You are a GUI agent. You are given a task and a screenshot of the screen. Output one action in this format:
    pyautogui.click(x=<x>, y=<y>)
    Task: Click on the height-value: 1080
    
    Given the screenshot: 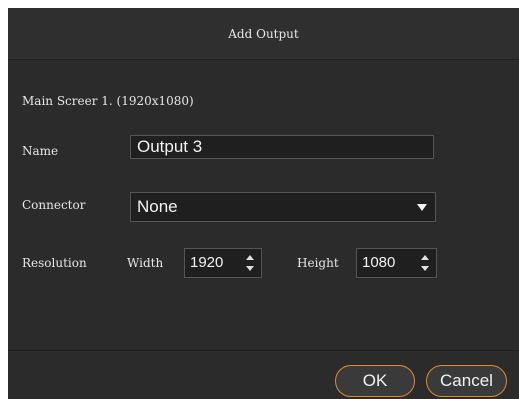 What is the action you would take?
    pyautogui.click(x=379, y=262)
    